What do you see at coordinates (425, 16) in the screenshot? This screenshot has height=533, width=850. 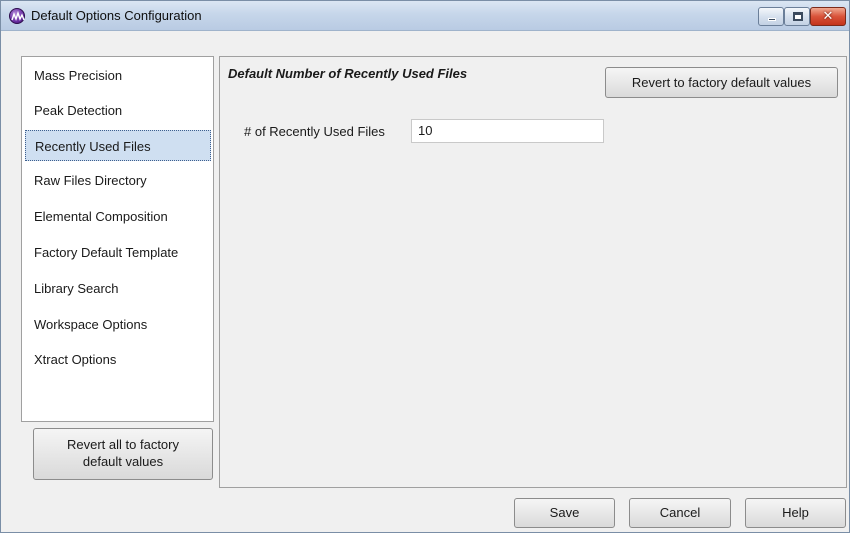 I see `title-bar: Default Options Configuration ✕` at bounding box center [425, 16].